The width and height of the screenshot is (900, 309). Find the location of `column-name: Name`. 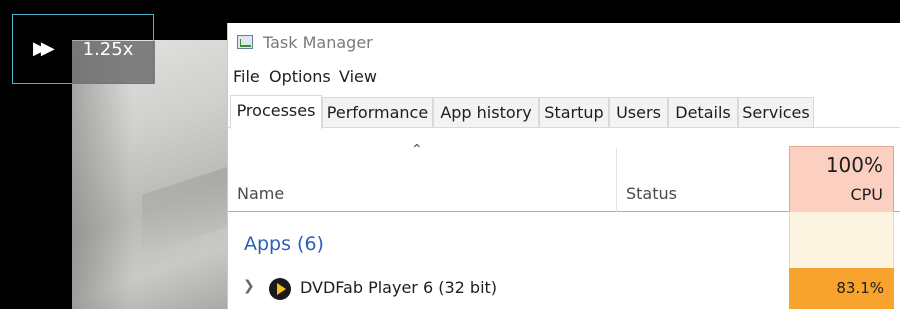

column-name: Name is located at coordinates (260, 193).